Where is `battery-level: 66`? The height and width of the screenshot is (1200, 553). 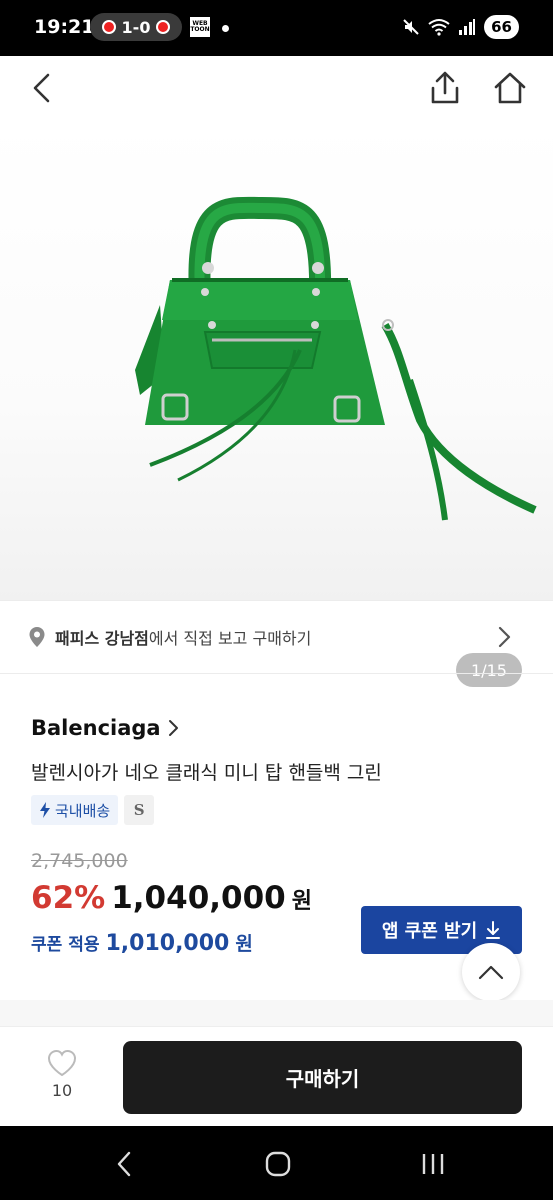 battery-level: 66 is located at coordinates (501, 27).